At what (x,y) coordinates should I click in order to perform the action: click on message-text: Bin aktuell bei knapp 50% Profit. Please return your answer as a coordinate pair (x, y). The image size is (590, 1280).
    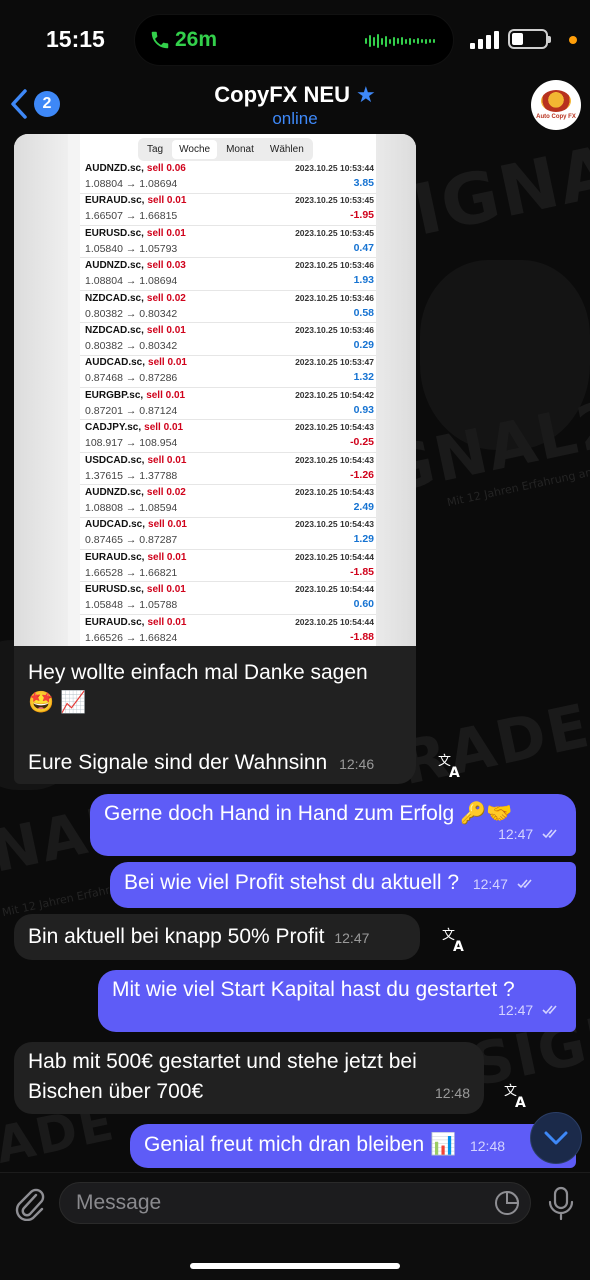
    Looking at the image, I should click on (176, 936).